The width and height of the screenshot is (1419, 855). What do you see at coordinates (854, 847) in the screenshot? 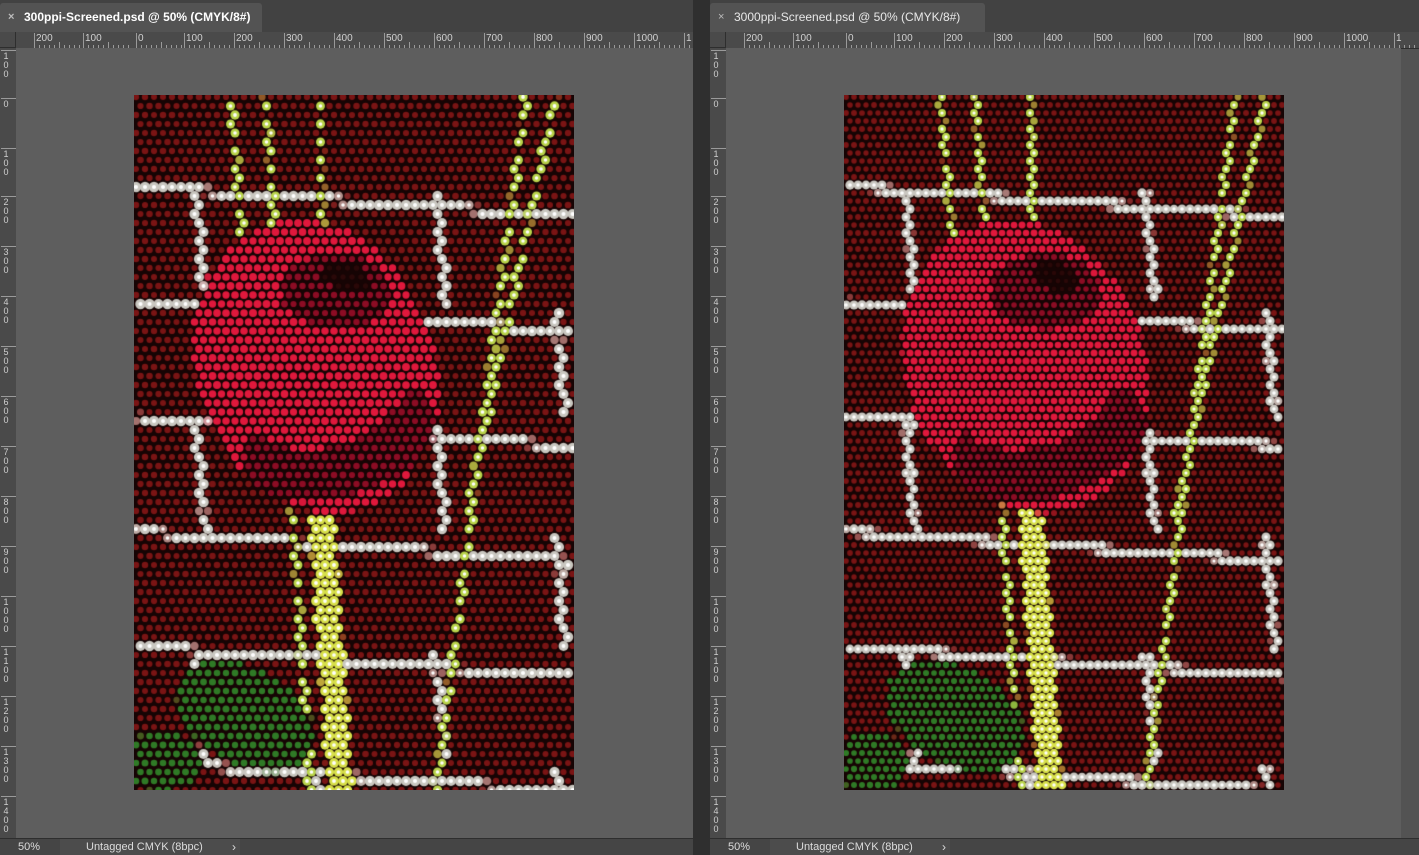
I see `document-profile-label: Untagged CMYK (8bpc)` at bounding box center [854, 847].